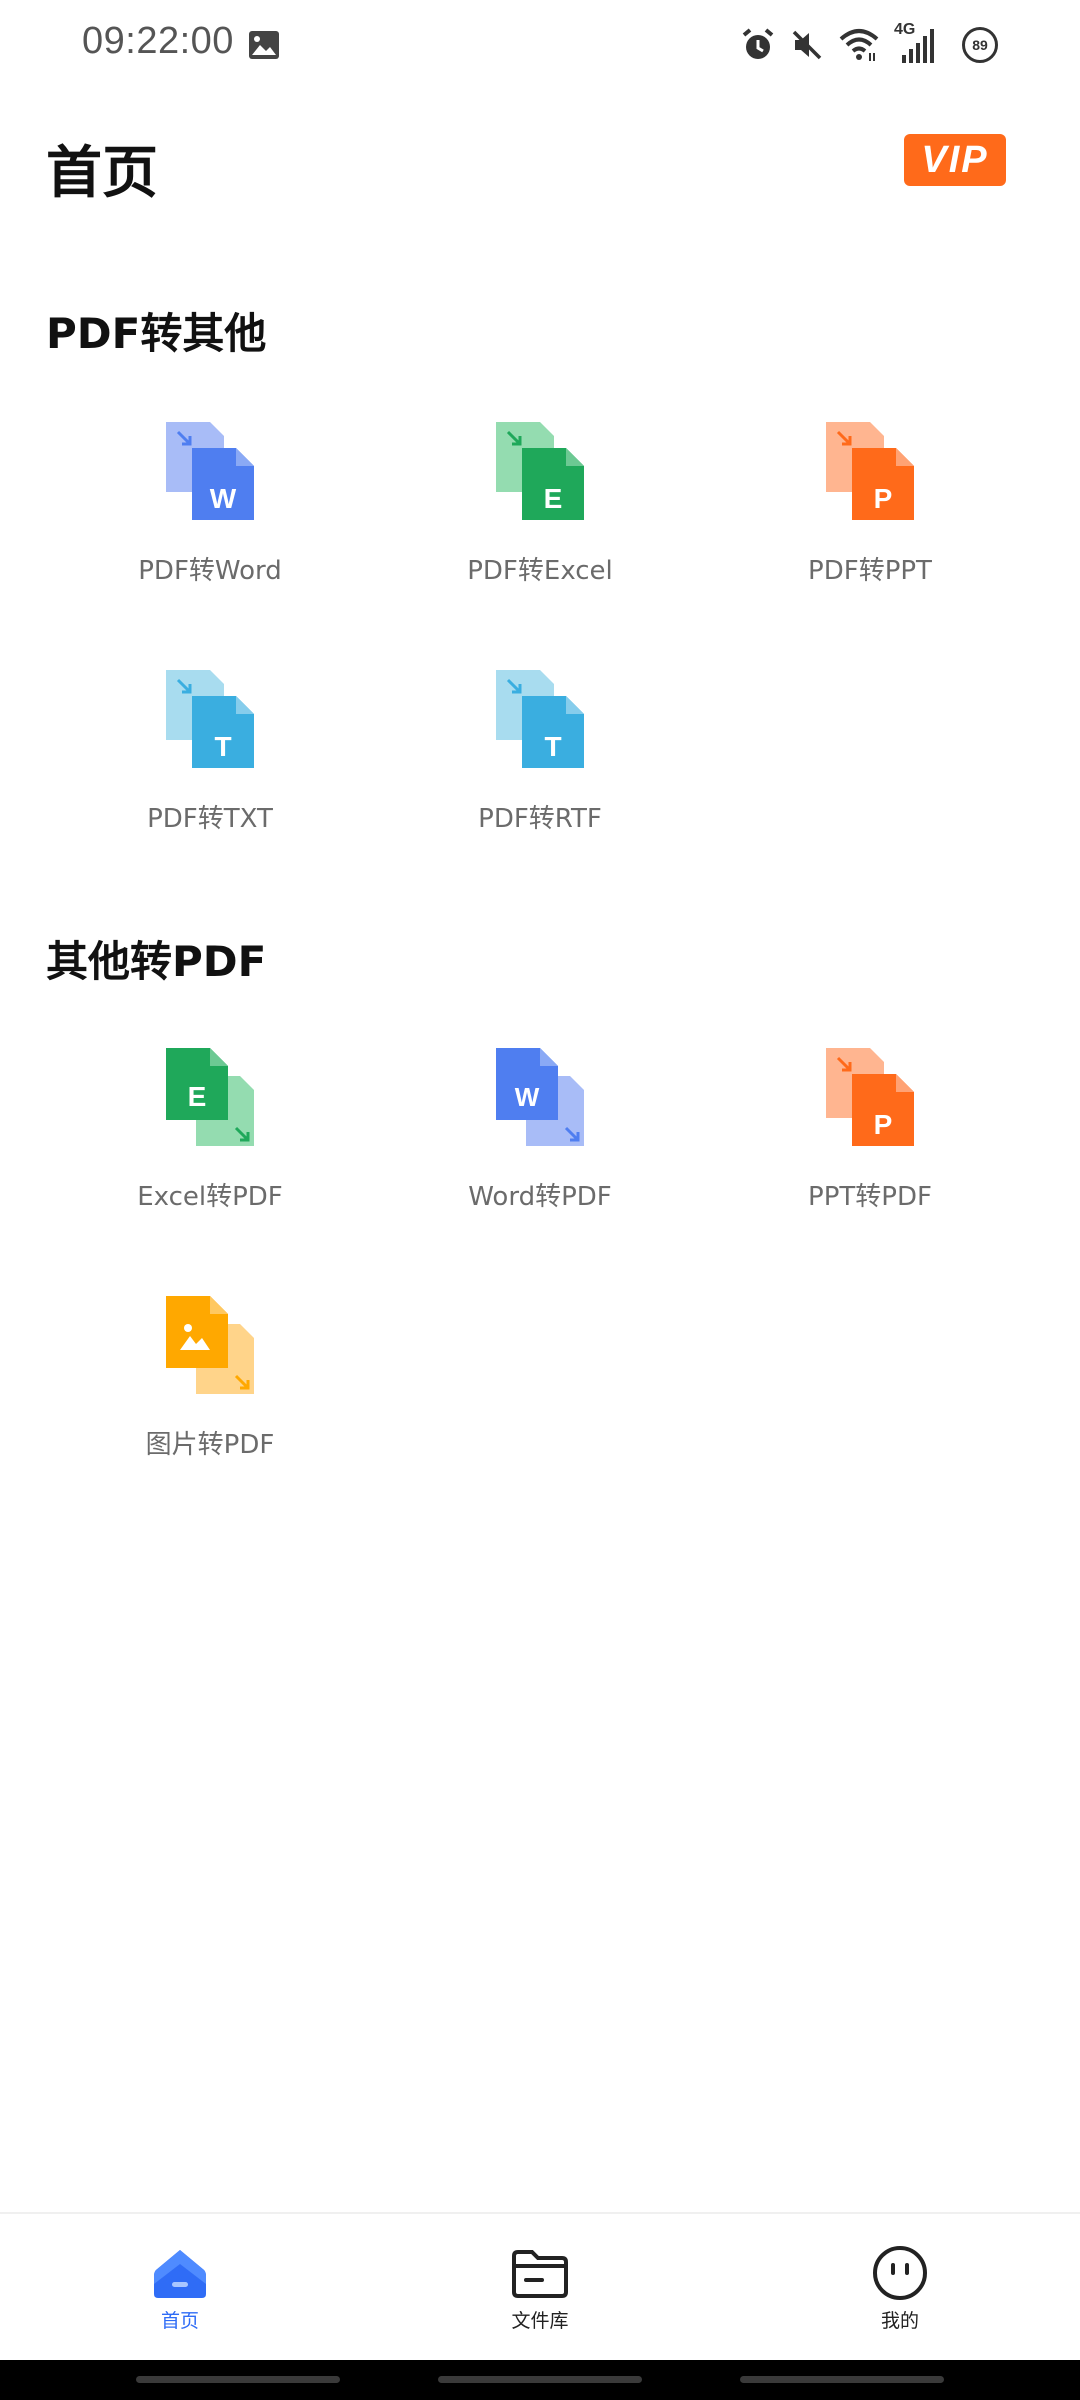  What do you see at coordinates (980, 45) in the screenshot?
I see `battery-icon: 89` at bounding box center [980, 45].